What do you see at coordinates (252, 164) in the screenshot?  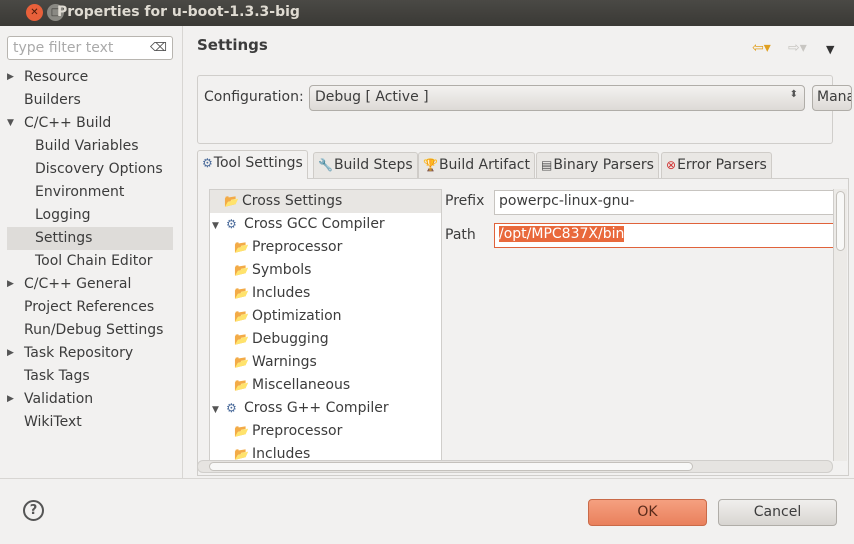 I see `tab-tool-settings: ⚙Tool Settings` at bounding box center [252, 164].